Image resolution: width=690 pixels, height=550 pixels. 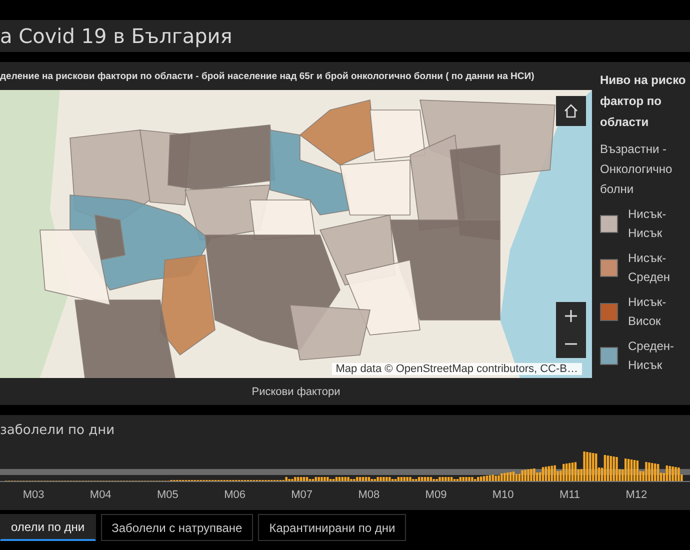 What do you see at coordinates (650, 268) in the screenshot?
I see `legend-label: Нисък-Среден` at bounding box center [650, 268].